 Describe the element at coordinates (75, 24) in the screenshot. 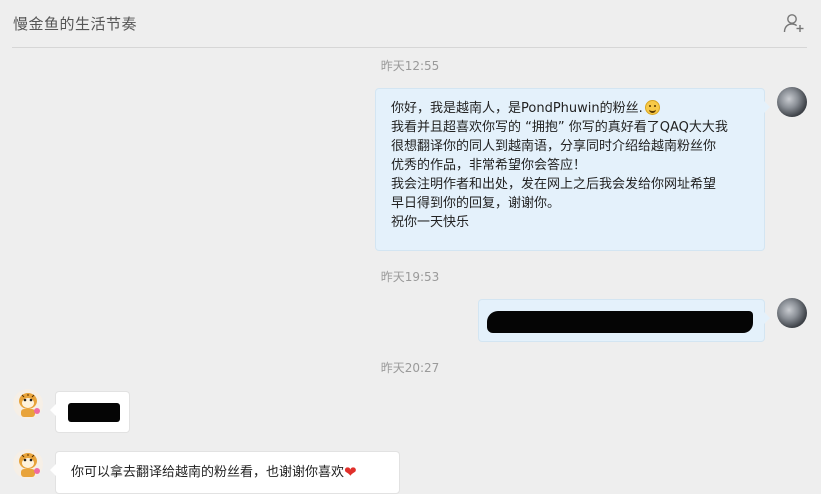

I see `chat-title: 慢金鱼的生活节奏` at that location.